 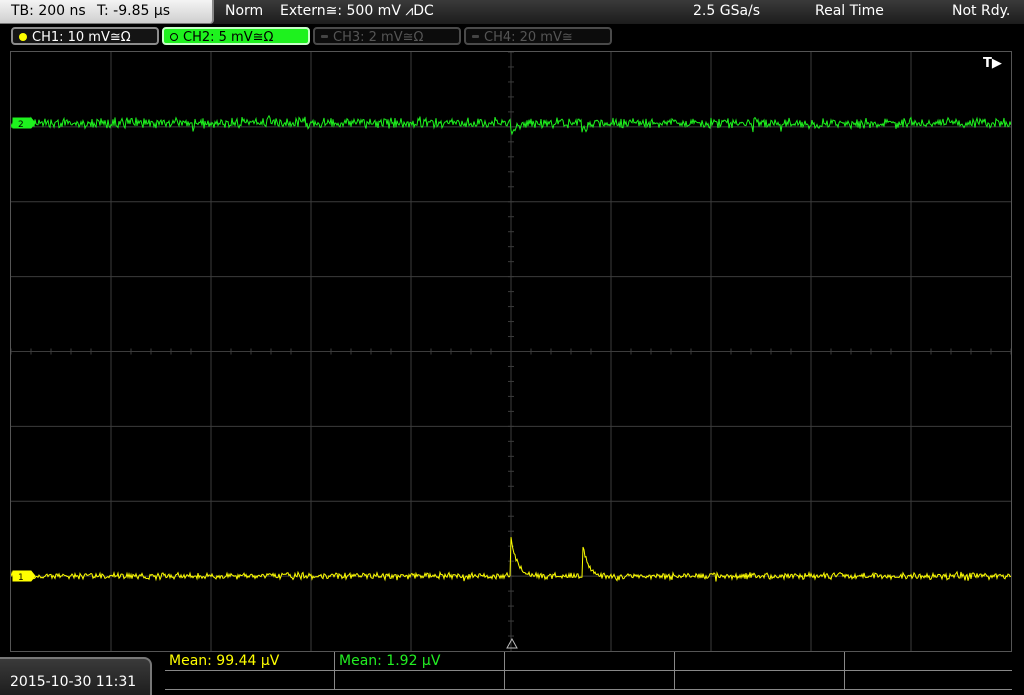 I want to click on trigger-level-marker: T▶, so click(x=992, y=63).